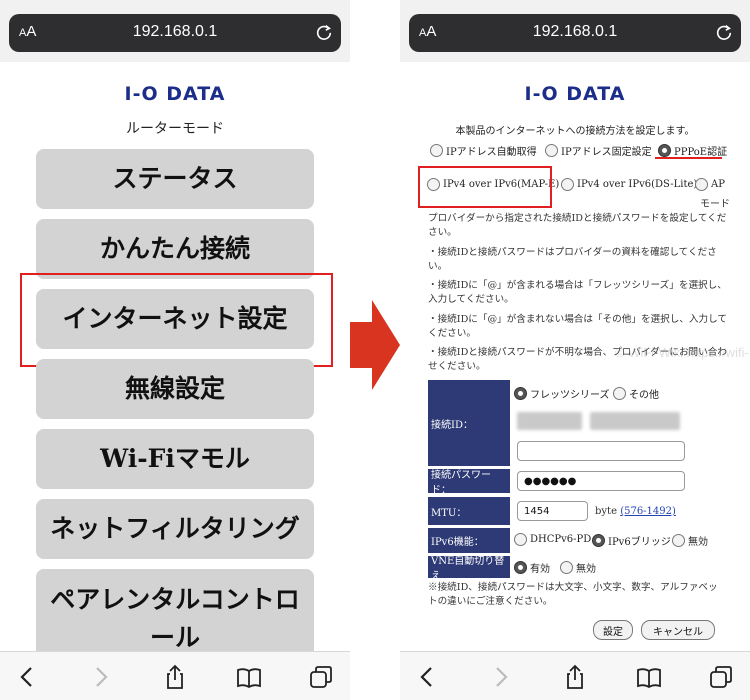 The width and height of the screenshot is (750, 700). What do you see at coordinates (552, 539) in the screenshot?
I see `ipv6-dhcpv6pd-radio: DHCPv6-PD` at bounding box center [552, 539].